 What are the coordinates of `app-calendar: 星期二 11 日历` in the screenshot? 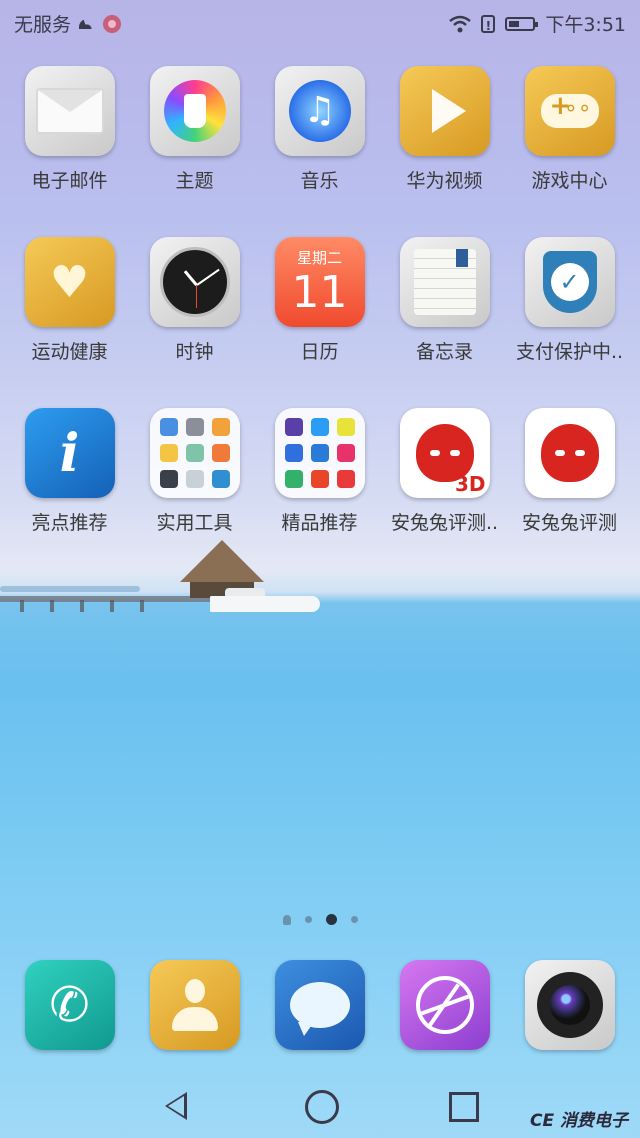 It's located at (319, 300).